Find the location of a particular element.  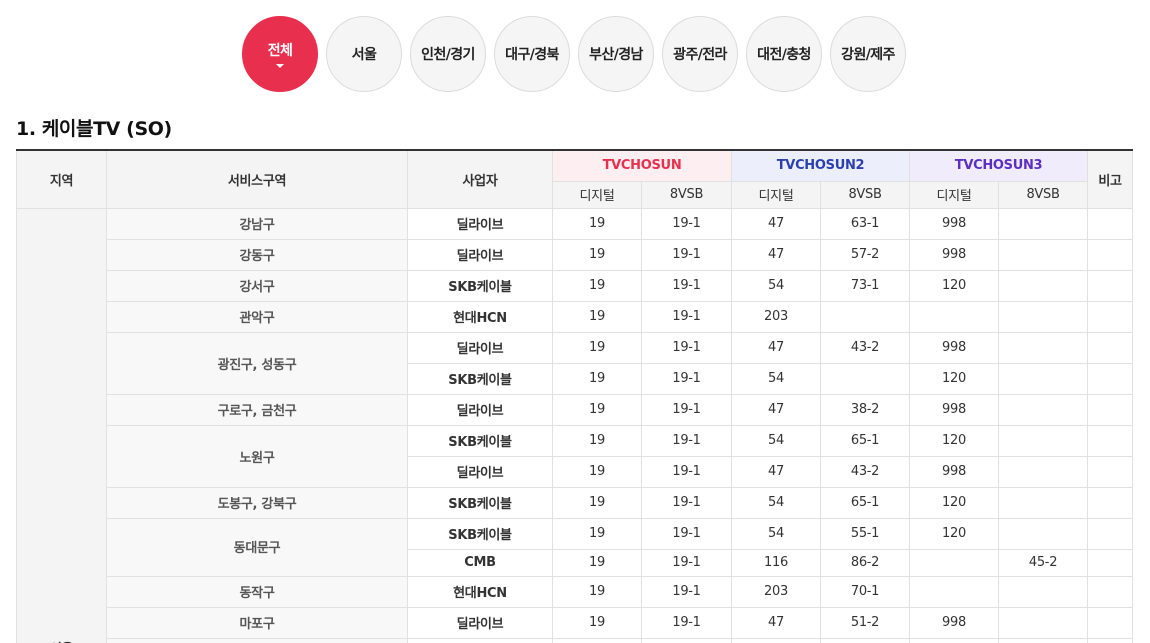

operator-cell: 현대HCN is located at coordinates (480, 591).